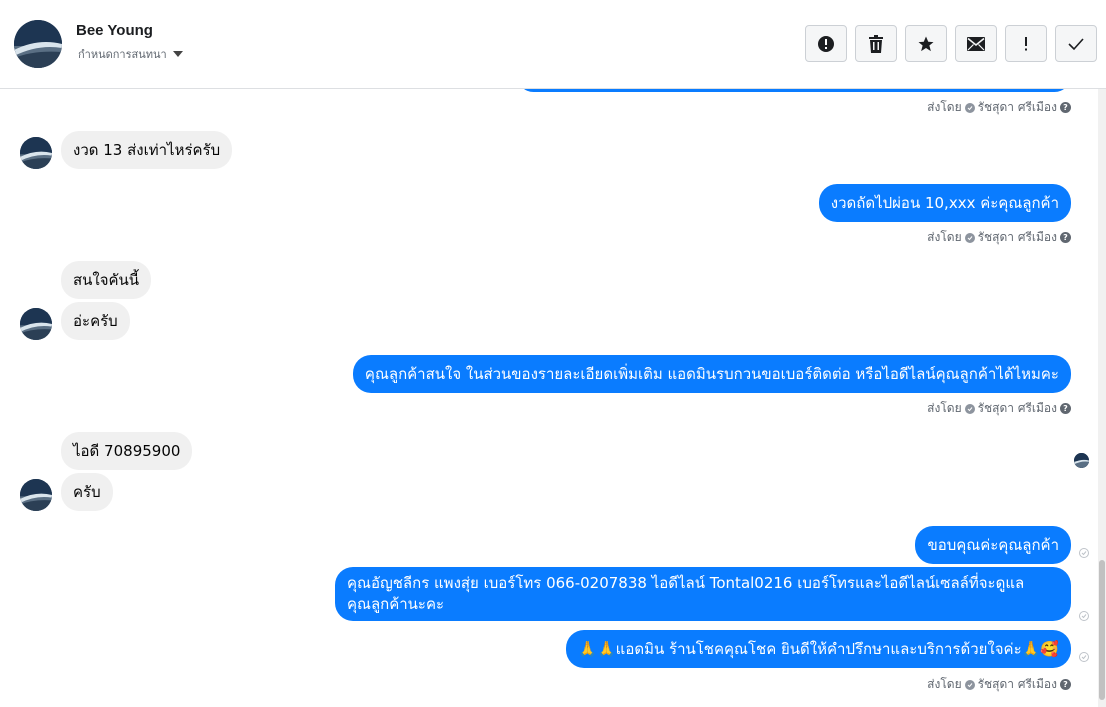  What do you see at coordinates (127, 451) in the screenshot?
I see `message-bubble-incoming: ไอดี 70895900` at bounding box center [127, 451].